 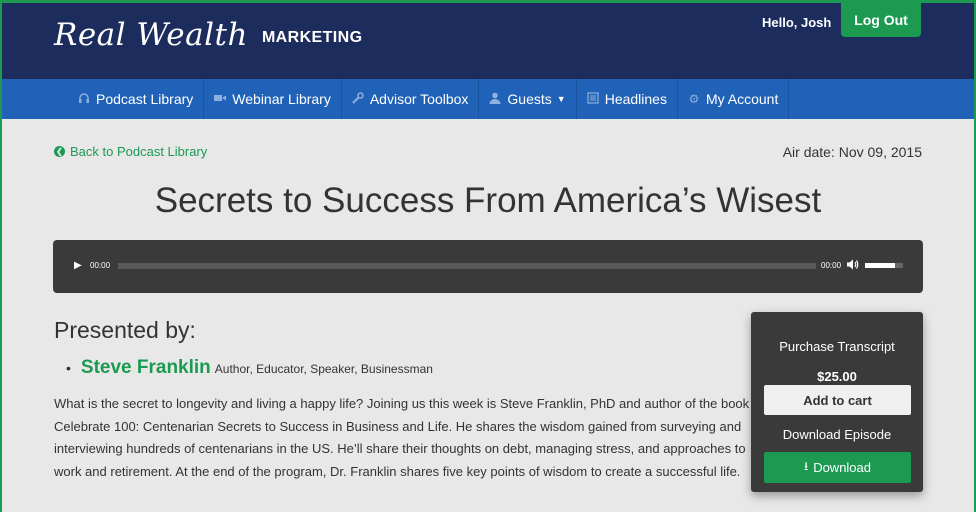 I want to click on caret-down-icon: ▼, so click(x=561, y=99).